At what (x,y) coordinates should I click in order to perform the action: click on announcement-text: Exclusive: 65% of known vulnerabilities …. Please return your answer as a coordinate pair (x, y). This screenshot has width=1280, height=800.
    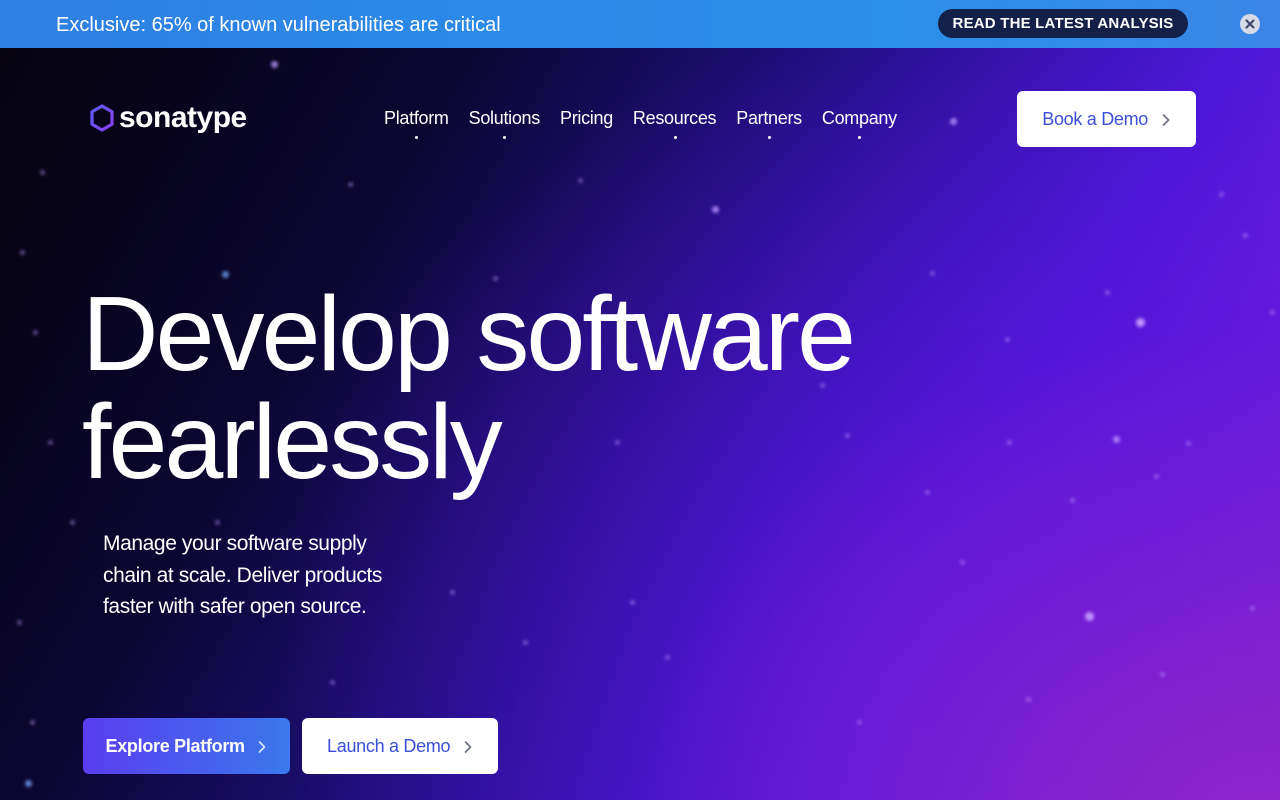
    Looking at the image, I should click on (278, 25).